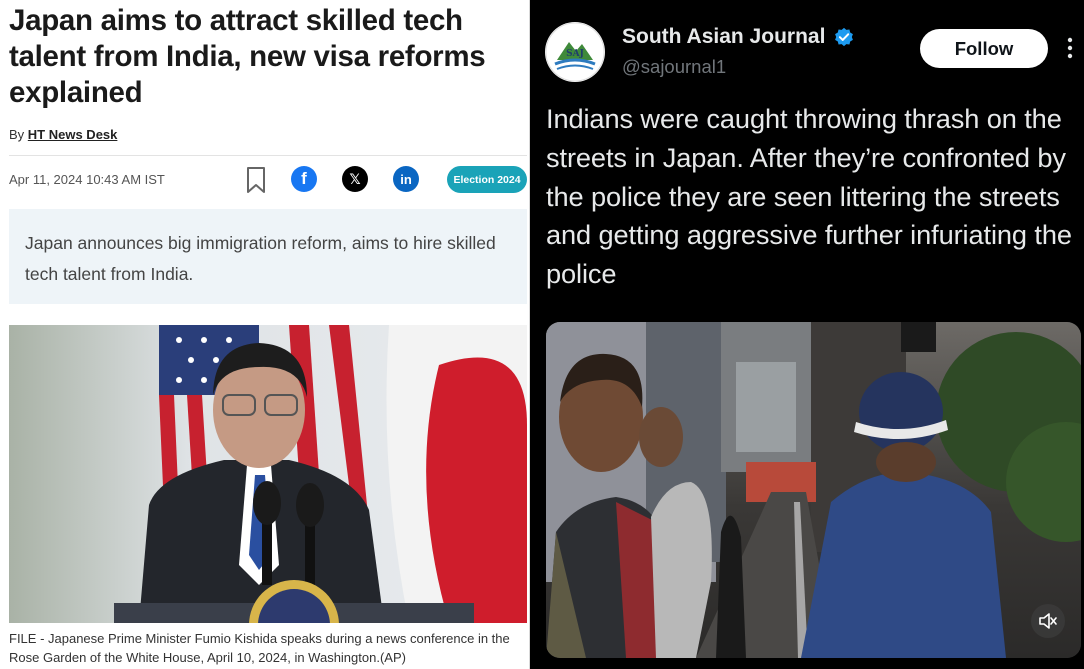 This screenshot has width=1084, height=669. Describe the element at coordinates (256, 180) in the screenshot. I see `bookmark-icon` at that location.